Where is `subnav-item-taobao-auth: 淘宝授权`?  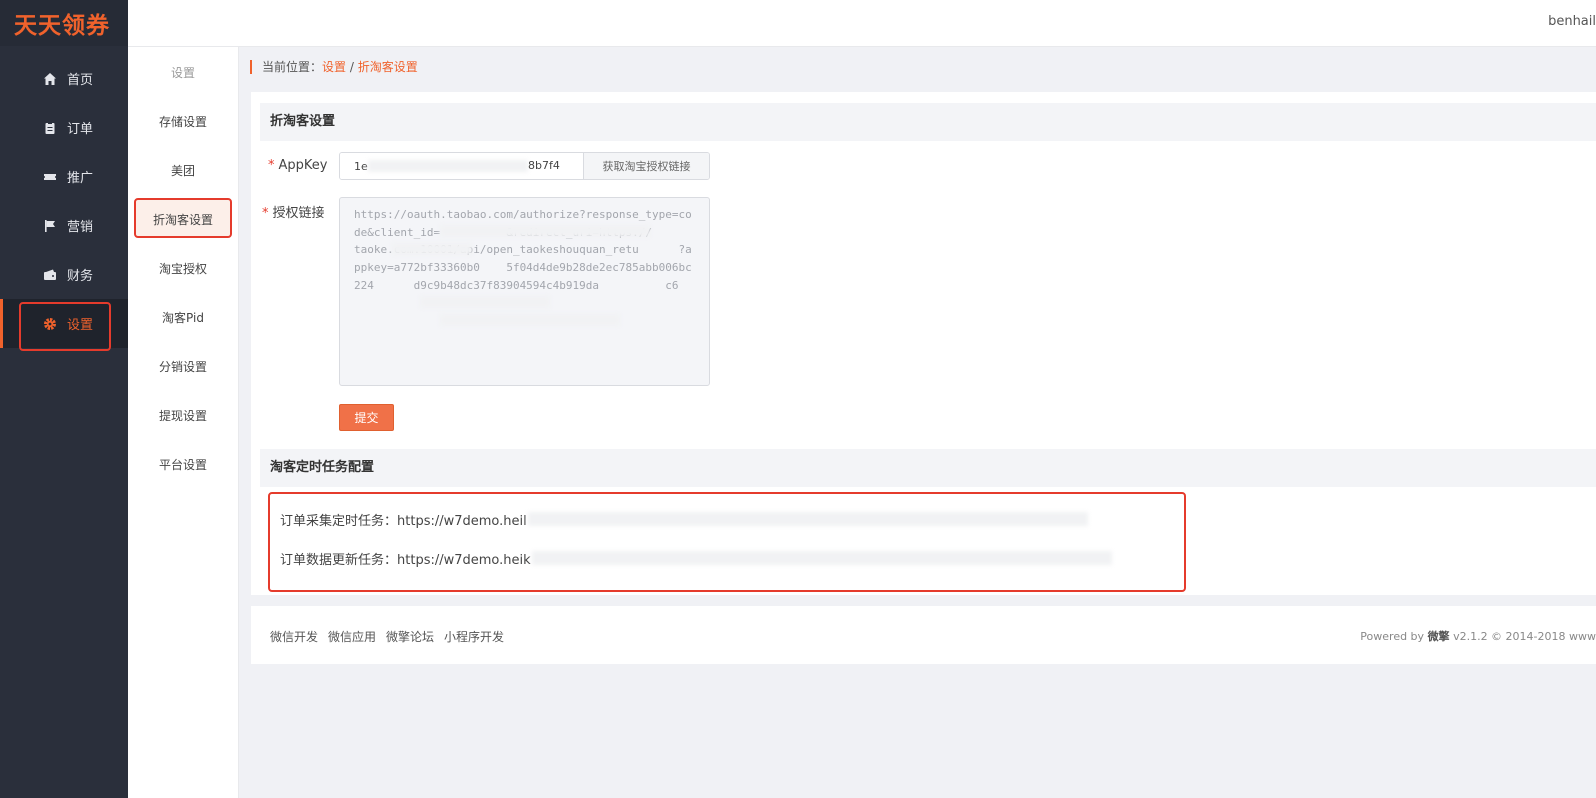
subnav-item-taobao-auth: 淘宝授权 is located at coordinates (183, 268).